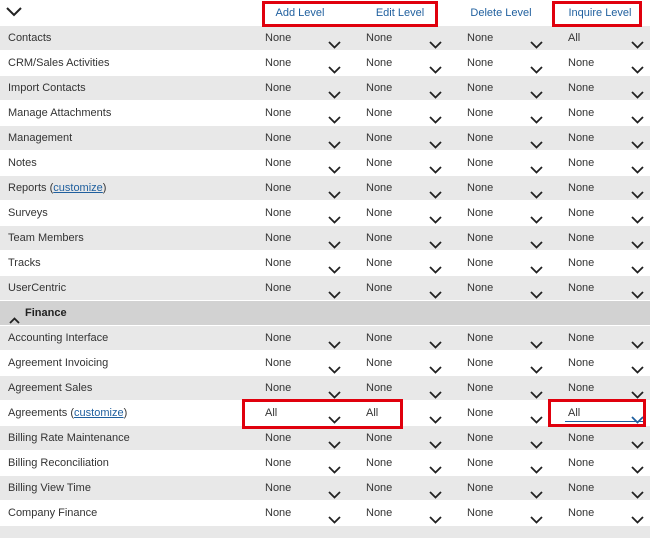 The height and width of the screenshot is (539, 650). What do you see at coordinates (300, 13) in the screenshot?
I see `header-add-level: Add Level` at bounding box center [300, 13].